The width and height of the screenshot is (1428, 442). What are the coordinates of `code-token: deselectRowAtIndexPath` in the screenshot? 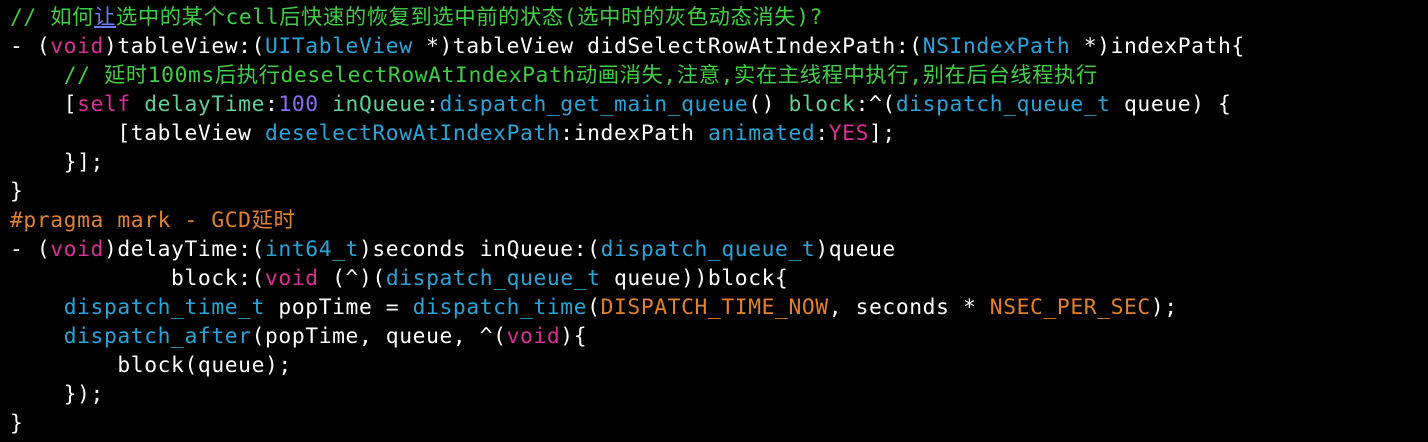 It's located at (413, 133).